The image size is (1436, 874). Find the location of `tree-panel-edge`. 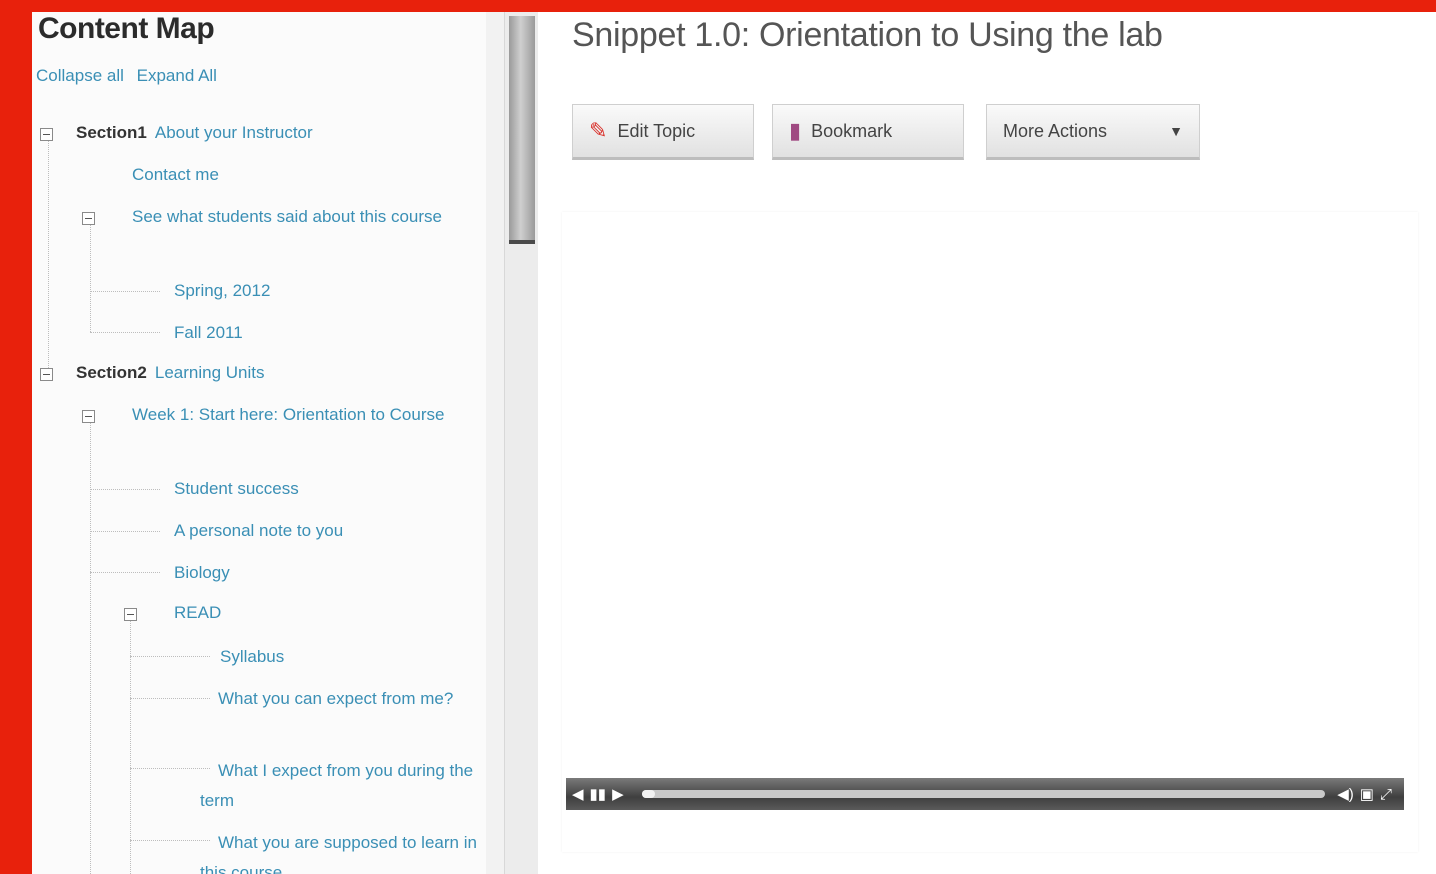

tree-panel-edge is located at coordinates (495, 443).